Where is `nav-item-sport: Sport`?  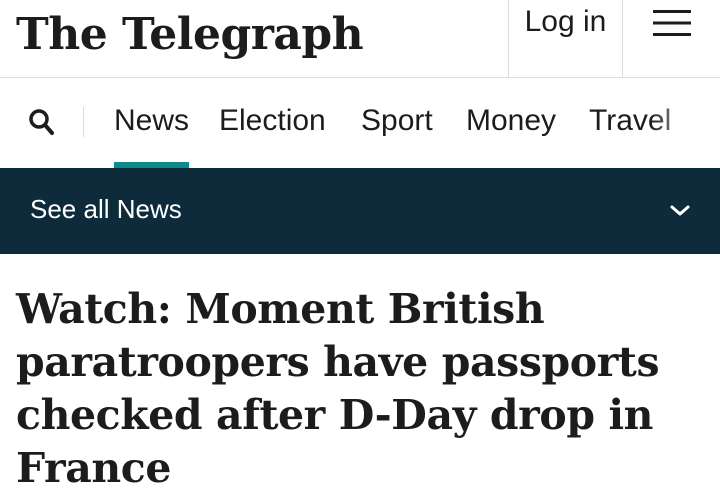 nav-item-sport: Sport is located at coordinates (397, 121).